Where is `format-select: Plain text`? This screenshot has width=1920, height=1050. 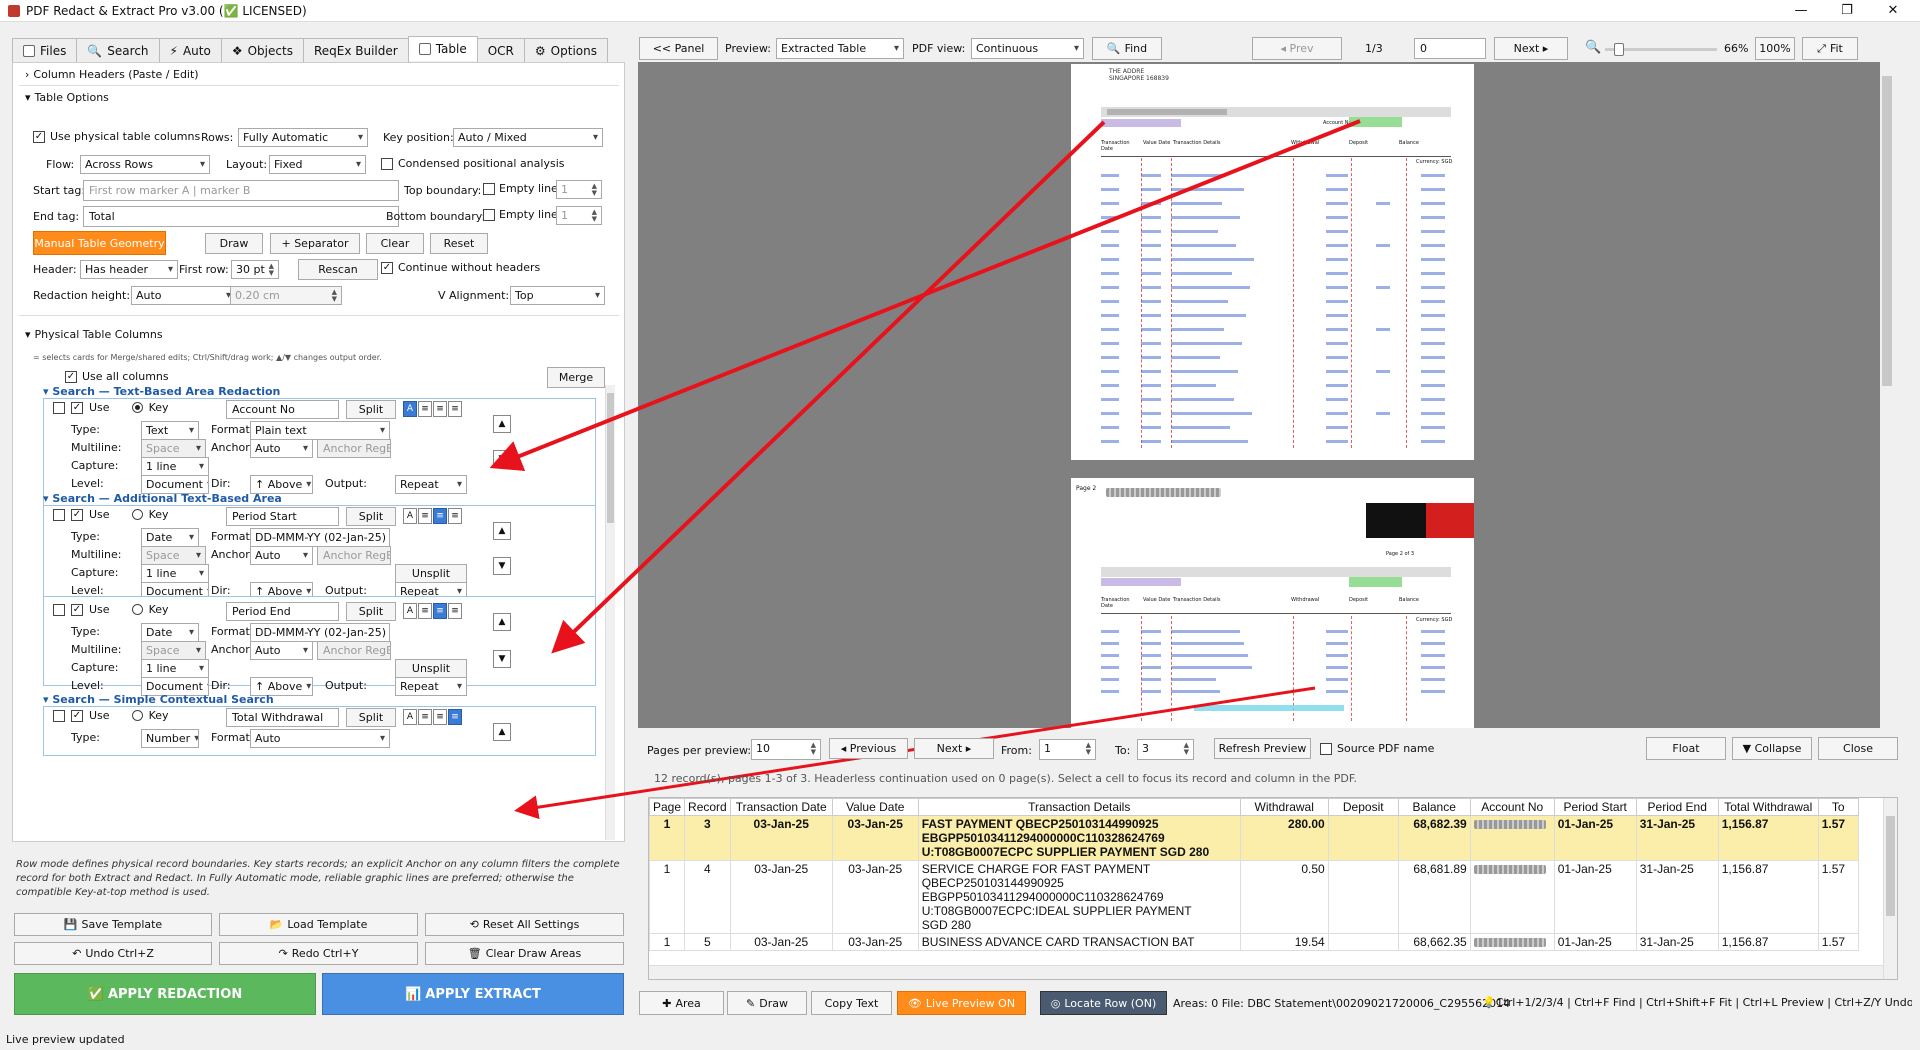
format-select: Plain text is located at coordinates (320, 430).